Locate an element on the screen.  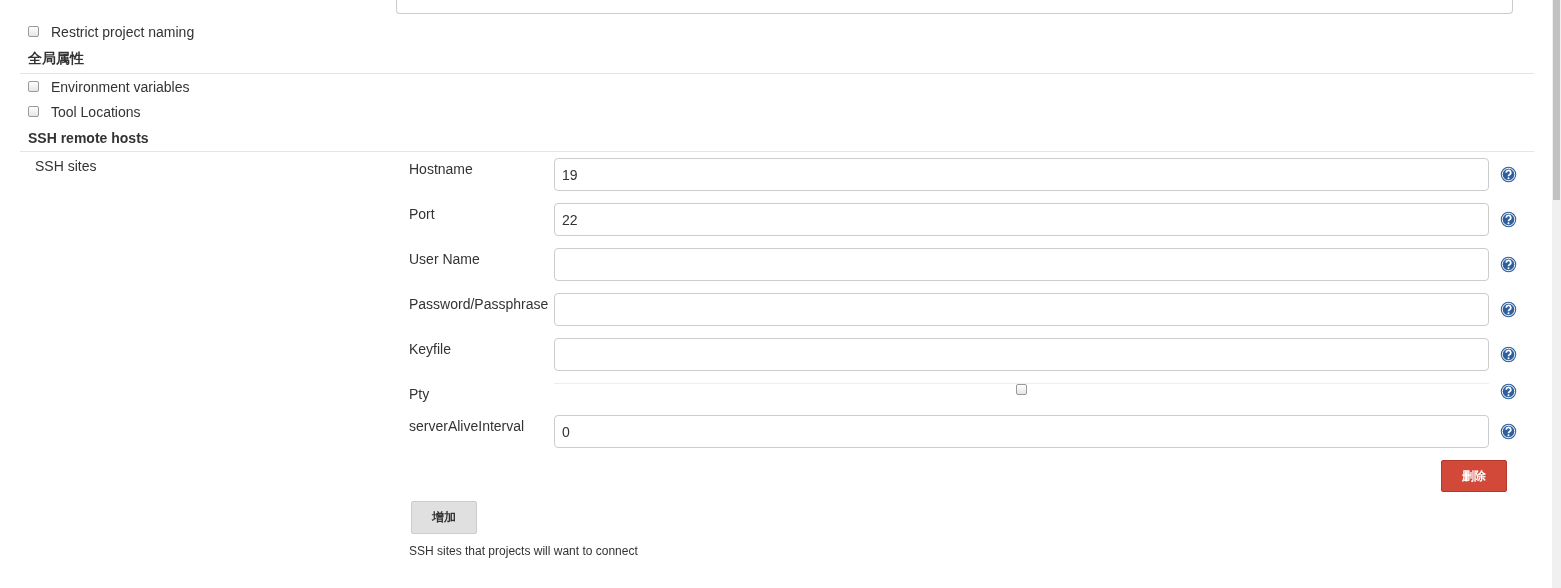
section-heading: 全局属性 is located at coordinates (777, 60).